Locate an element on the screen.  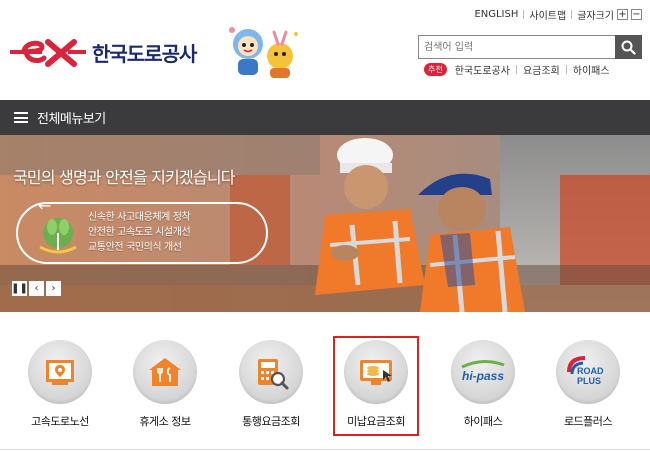
font-size-label: 글자크기 is located at coordinates (595, 16).